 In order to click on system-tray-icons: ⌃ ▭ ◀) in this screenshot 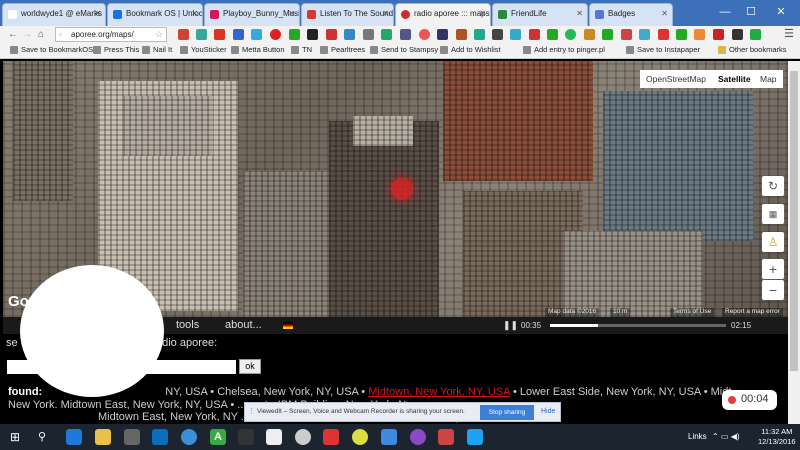, I will do `click(726, 436)`.